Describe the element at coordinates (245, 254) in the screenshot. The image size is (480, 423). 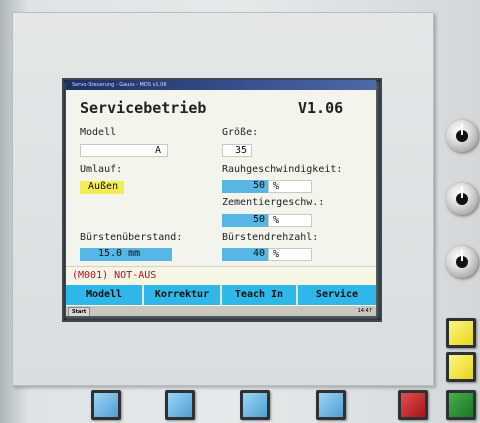
I see `buerstendrehzahl-field: 40` at that location.